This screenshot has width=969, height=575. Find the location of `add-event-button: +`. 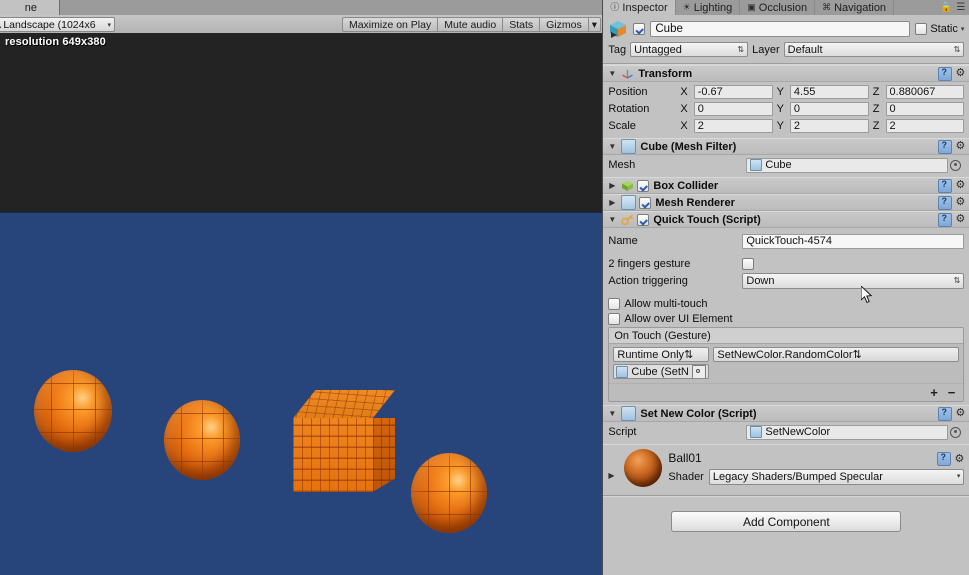

add-event-button: + is located at coordinates (934, 392).